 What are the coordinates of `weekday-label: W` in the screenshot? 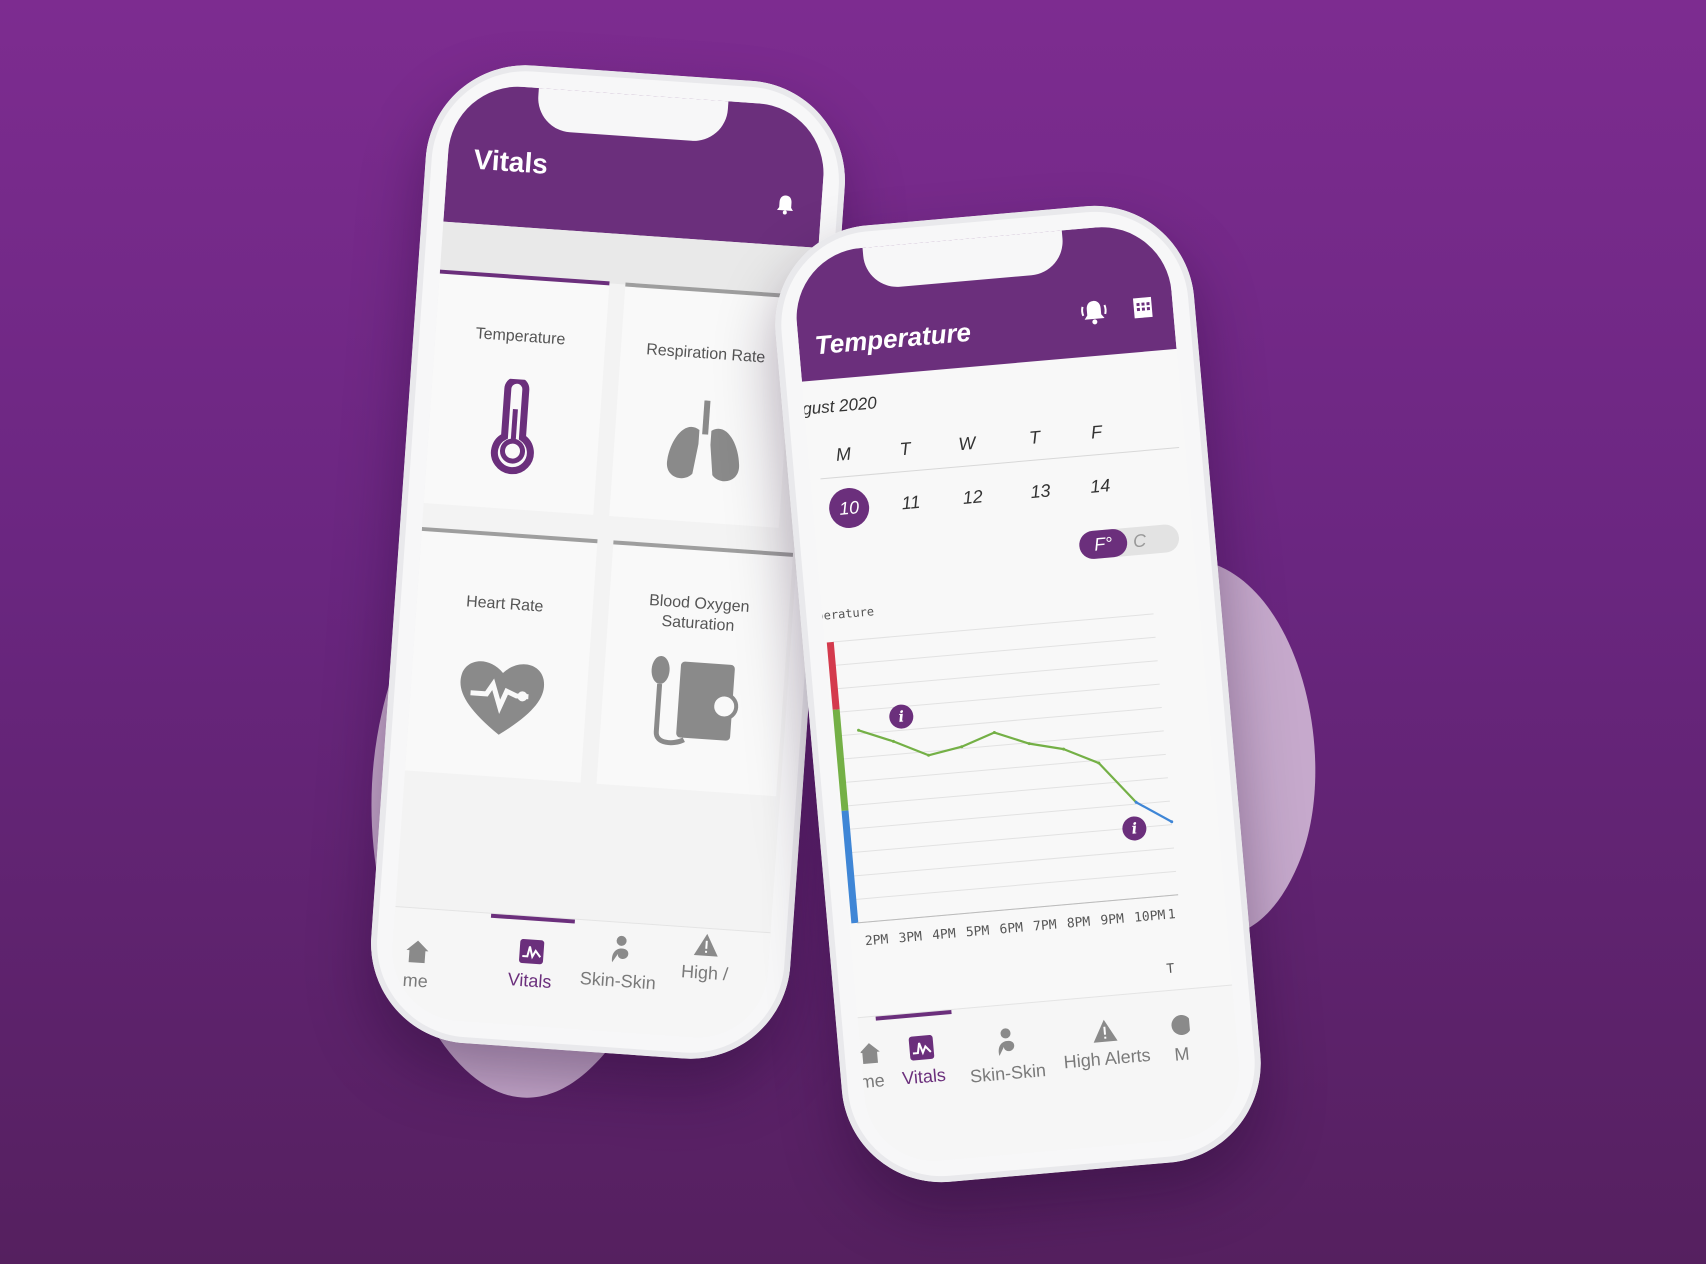 It's located at (967, 443).